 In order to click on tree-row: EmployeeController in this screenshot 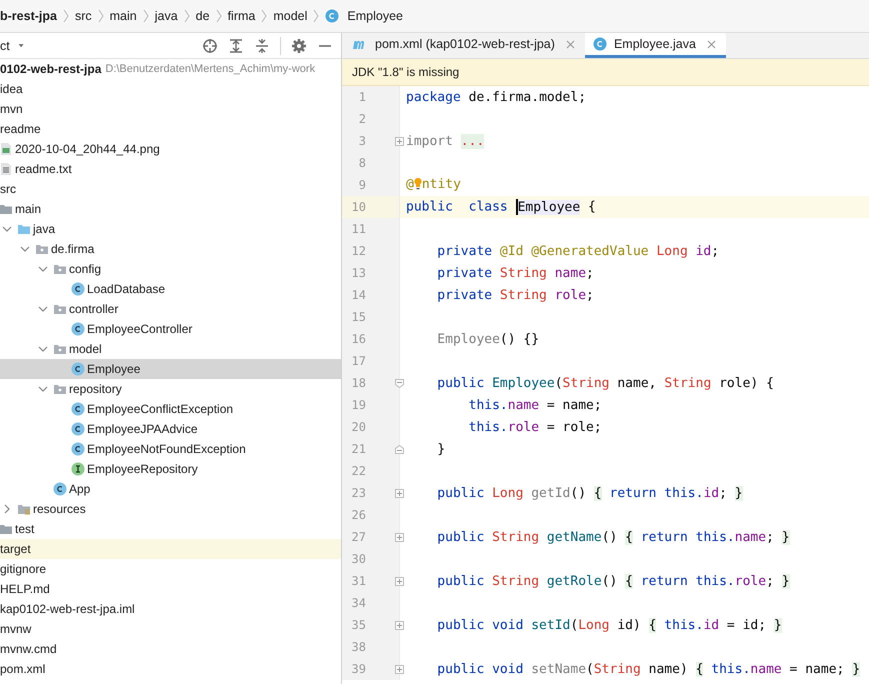, I will do `click(170, 329)`.